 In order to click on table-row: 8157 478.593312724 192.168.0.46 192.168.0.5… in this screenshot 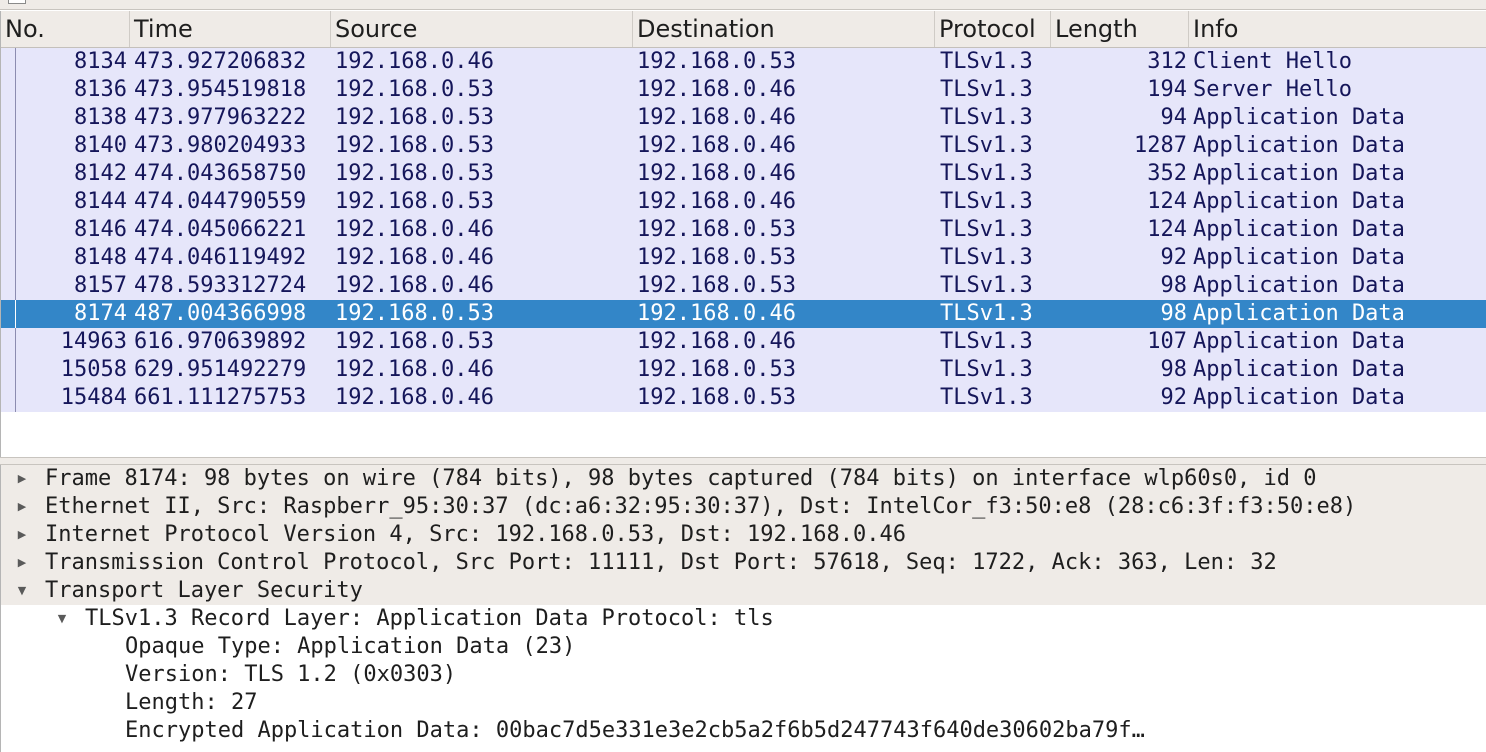, I will do `click(743, 286)`.